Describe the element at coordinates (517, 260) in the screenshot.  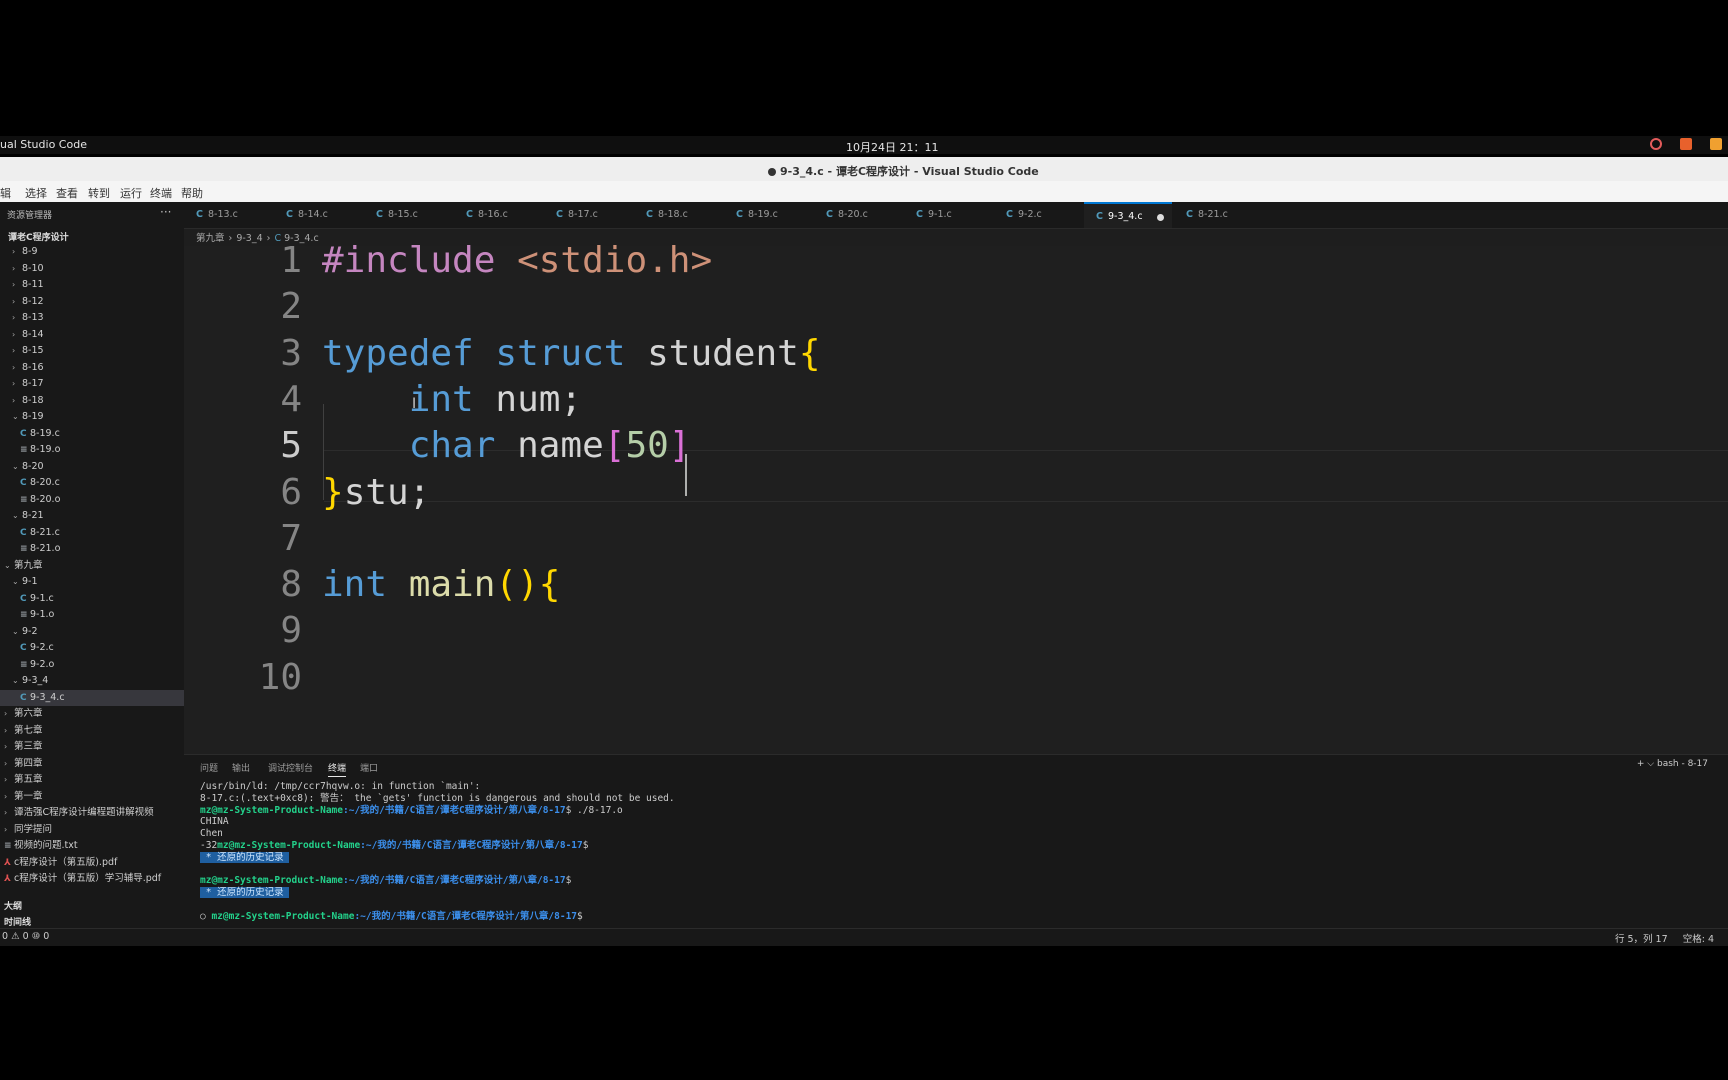
I see `code-line: #include <stdio.h>` at that location.